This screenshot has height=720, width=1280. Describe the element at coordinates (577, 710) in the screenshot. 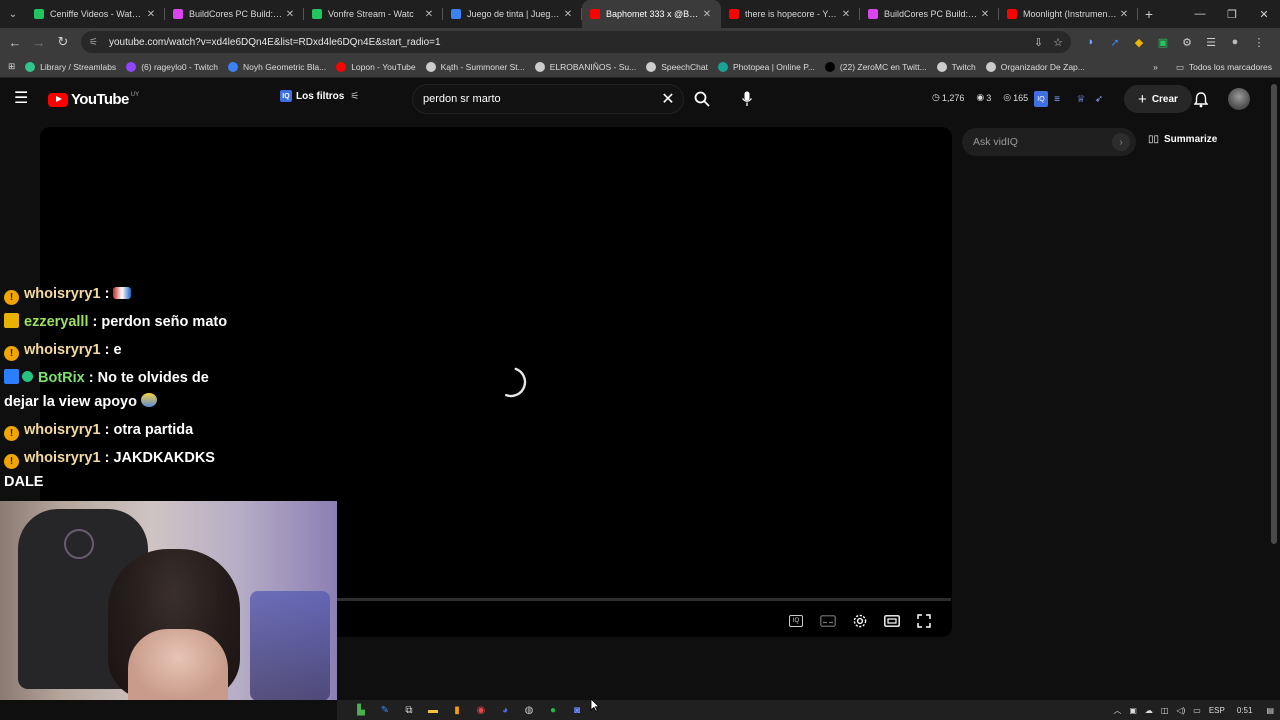

I see `taskbar-app-icon-10: ◙` at that location.